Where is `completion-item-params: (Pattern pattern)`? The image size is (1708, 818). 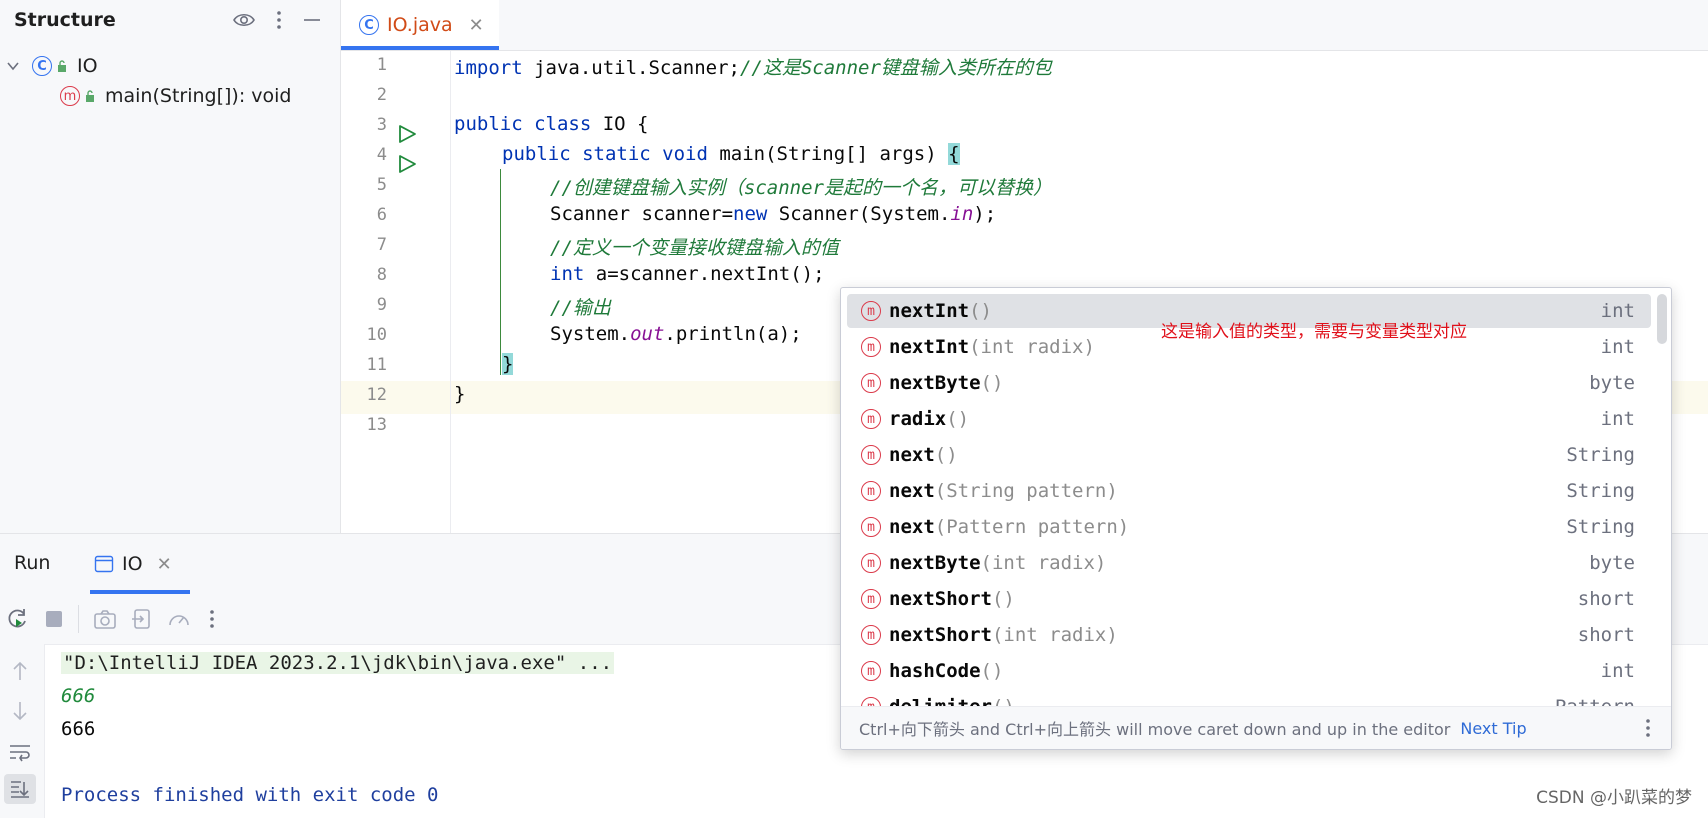 completion-item-params: (Pattern pattern) is located at coordinates (1032, 527).